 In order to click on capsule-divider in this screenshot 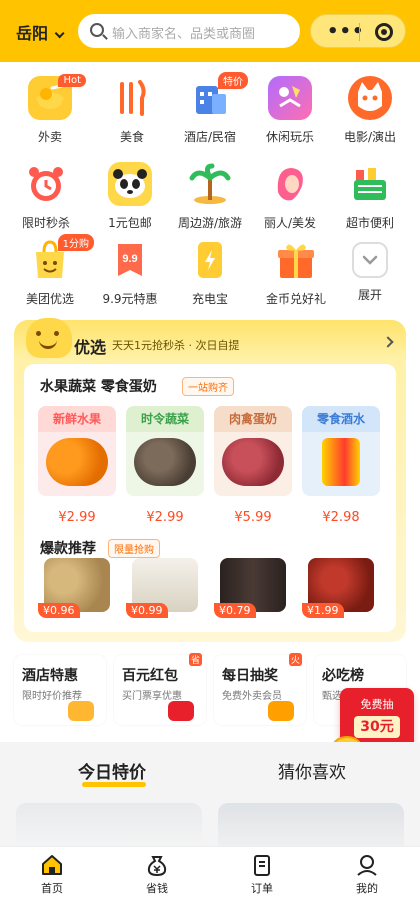, I will do `click(359, 32)`.